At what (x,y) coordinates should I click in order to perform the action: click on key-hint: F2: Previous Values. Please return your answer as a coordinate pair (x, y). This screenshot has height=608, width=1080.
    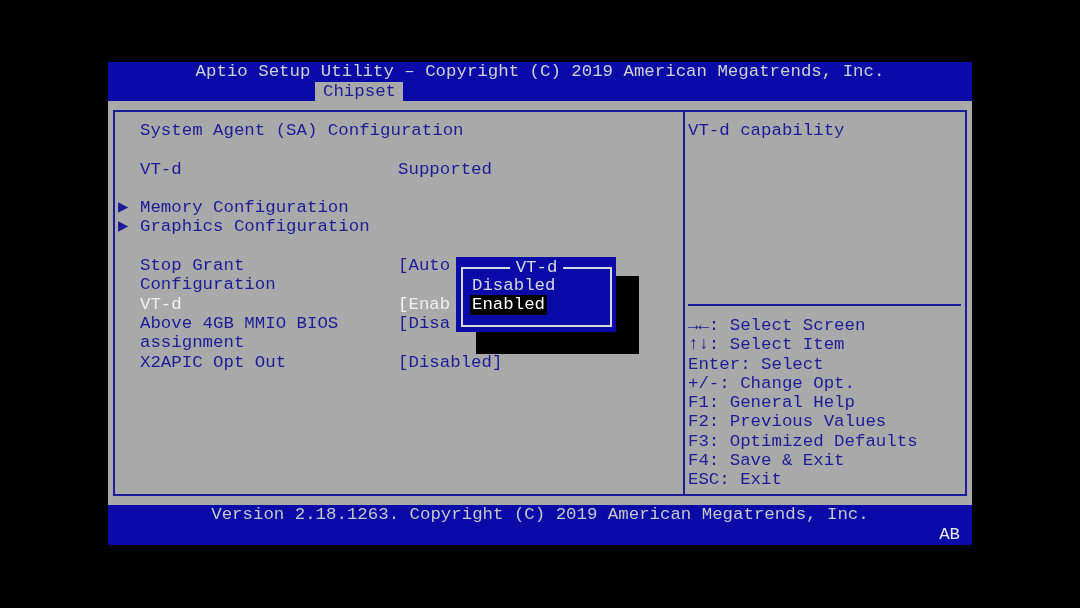
    Looking at the image, I should click on (787, 422).